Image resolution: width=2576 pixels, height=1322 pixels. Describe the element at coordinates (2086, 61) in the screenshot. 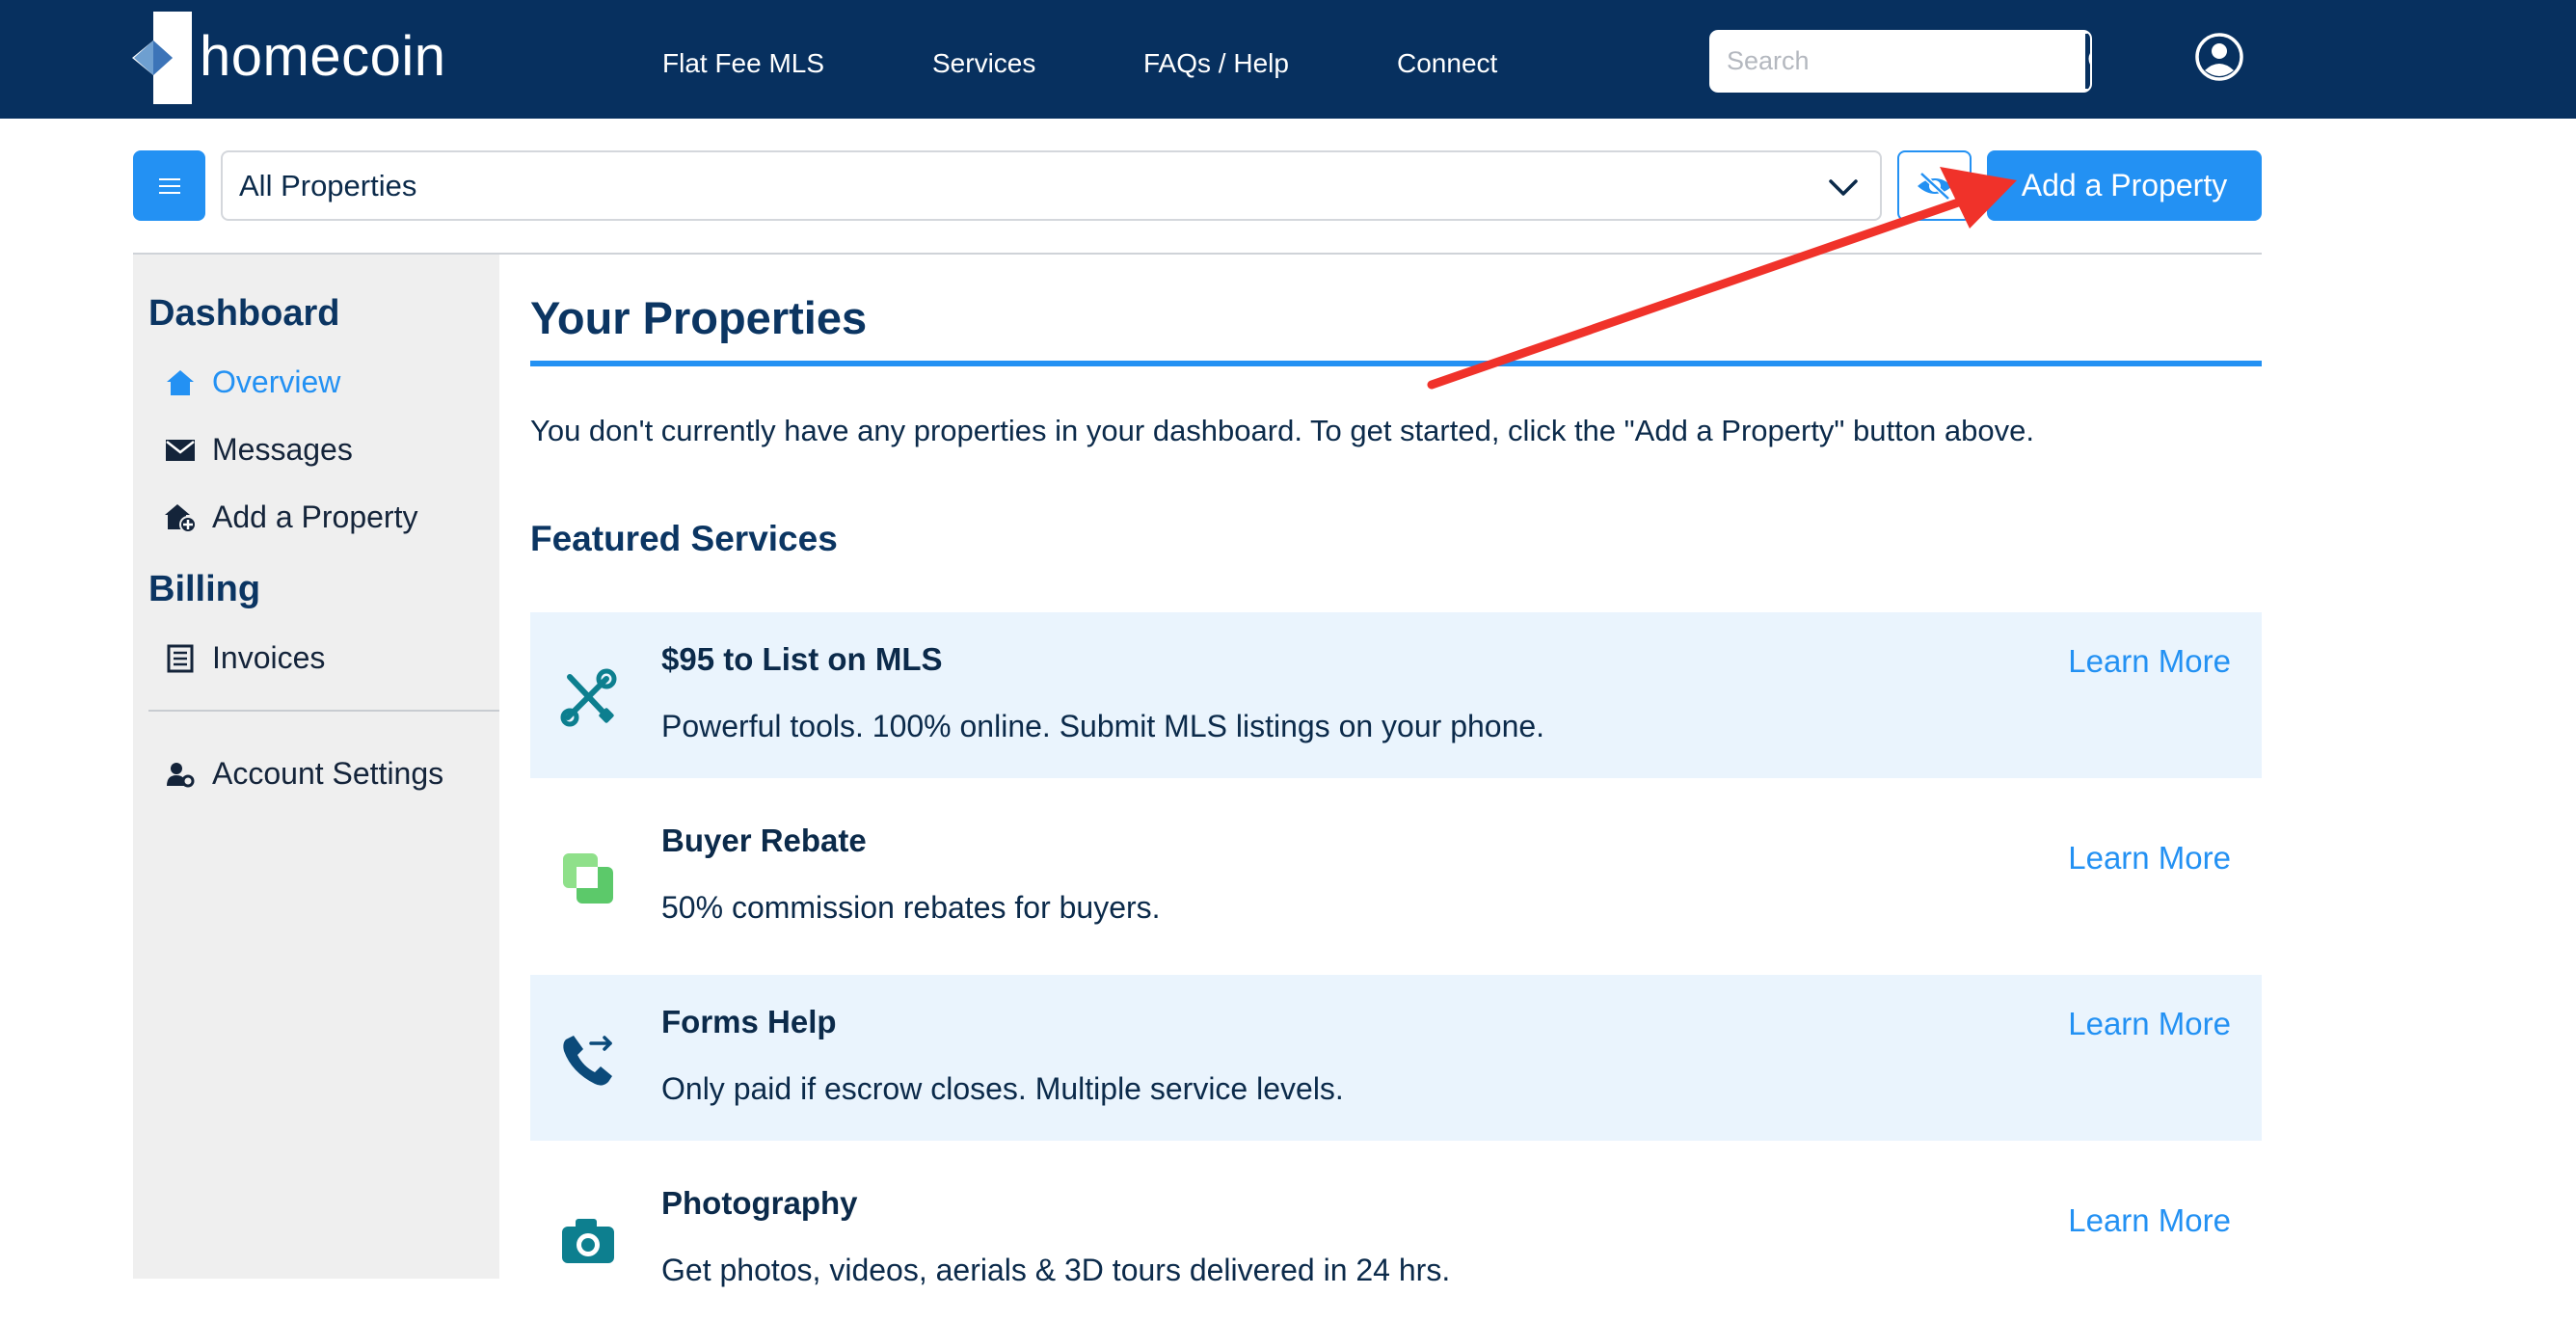

I see `search-button` at that location.